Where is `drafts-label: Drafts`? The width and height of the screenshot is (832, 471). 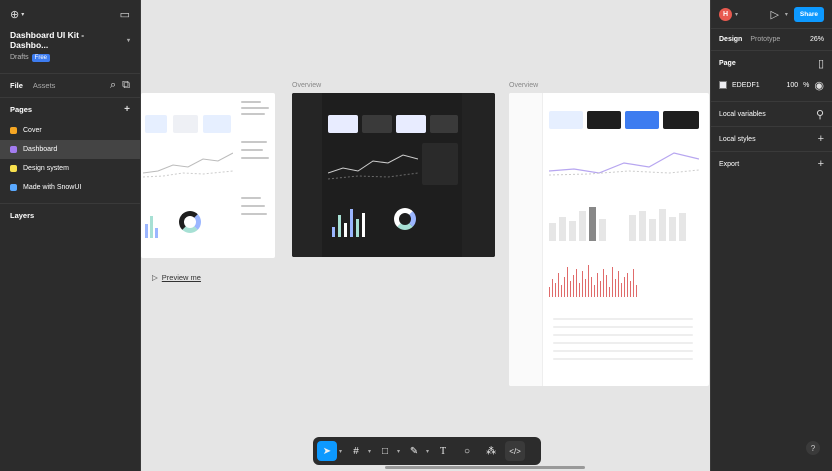 drafts-label: Drafts is located at coordinates (19, 57).